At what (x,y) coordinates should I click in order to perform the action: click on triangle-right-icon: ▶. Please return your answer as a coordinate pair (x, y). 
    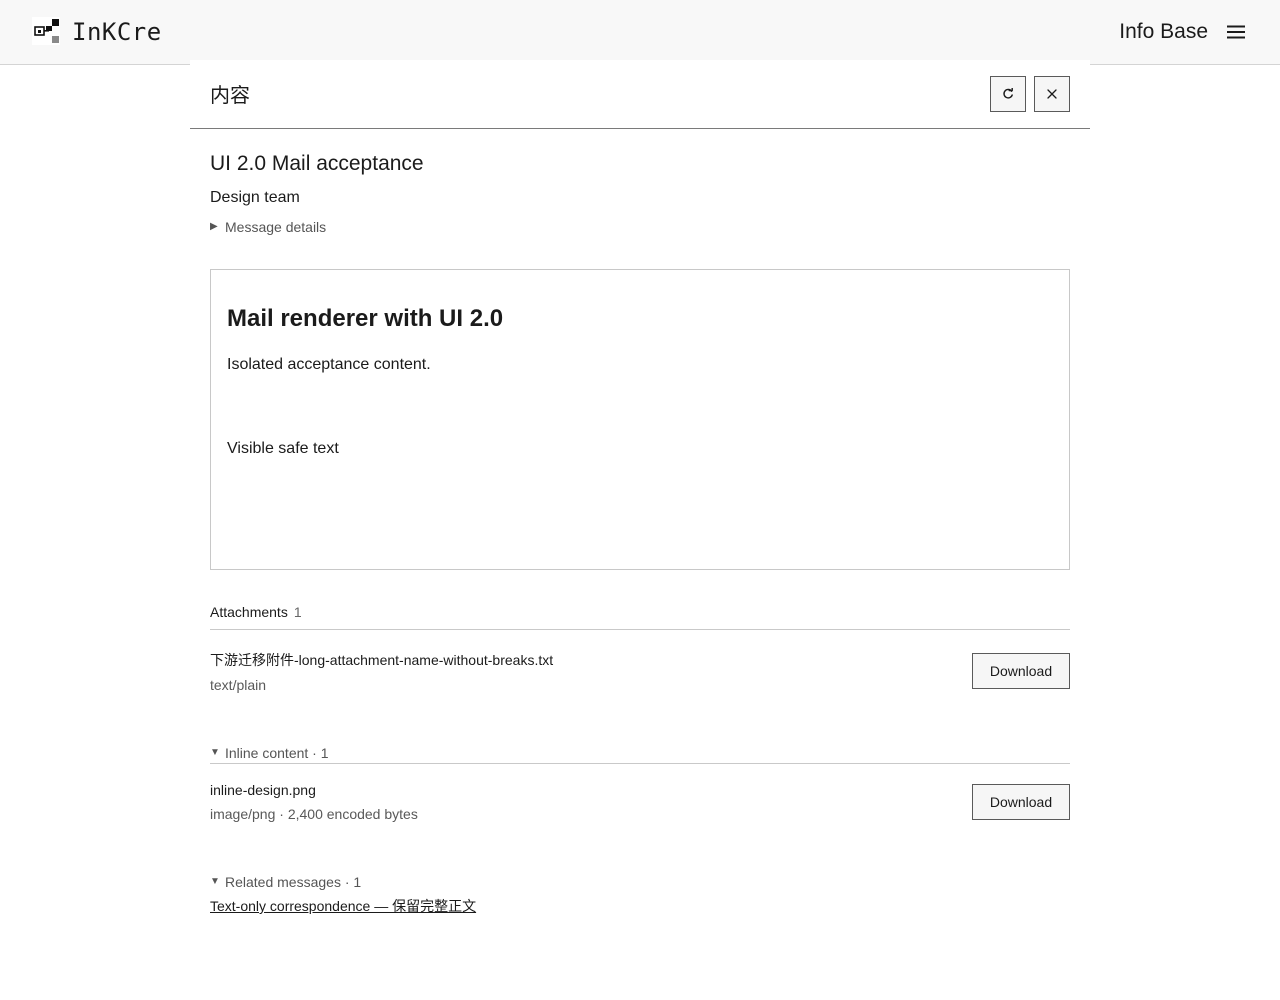
    Looking at the image, I should click on (214, 226).